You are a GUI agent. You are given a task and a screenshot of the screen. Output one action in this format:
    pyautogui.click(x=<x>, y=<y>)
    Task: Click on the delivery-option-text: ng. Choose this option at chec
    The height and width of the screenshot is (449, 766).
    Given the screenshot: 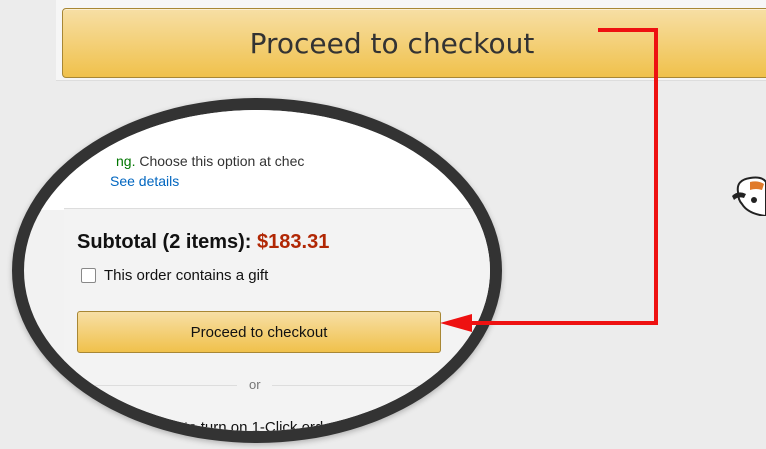 What is the action you would take?
    pyautogui.click(x=210, y=161)
    